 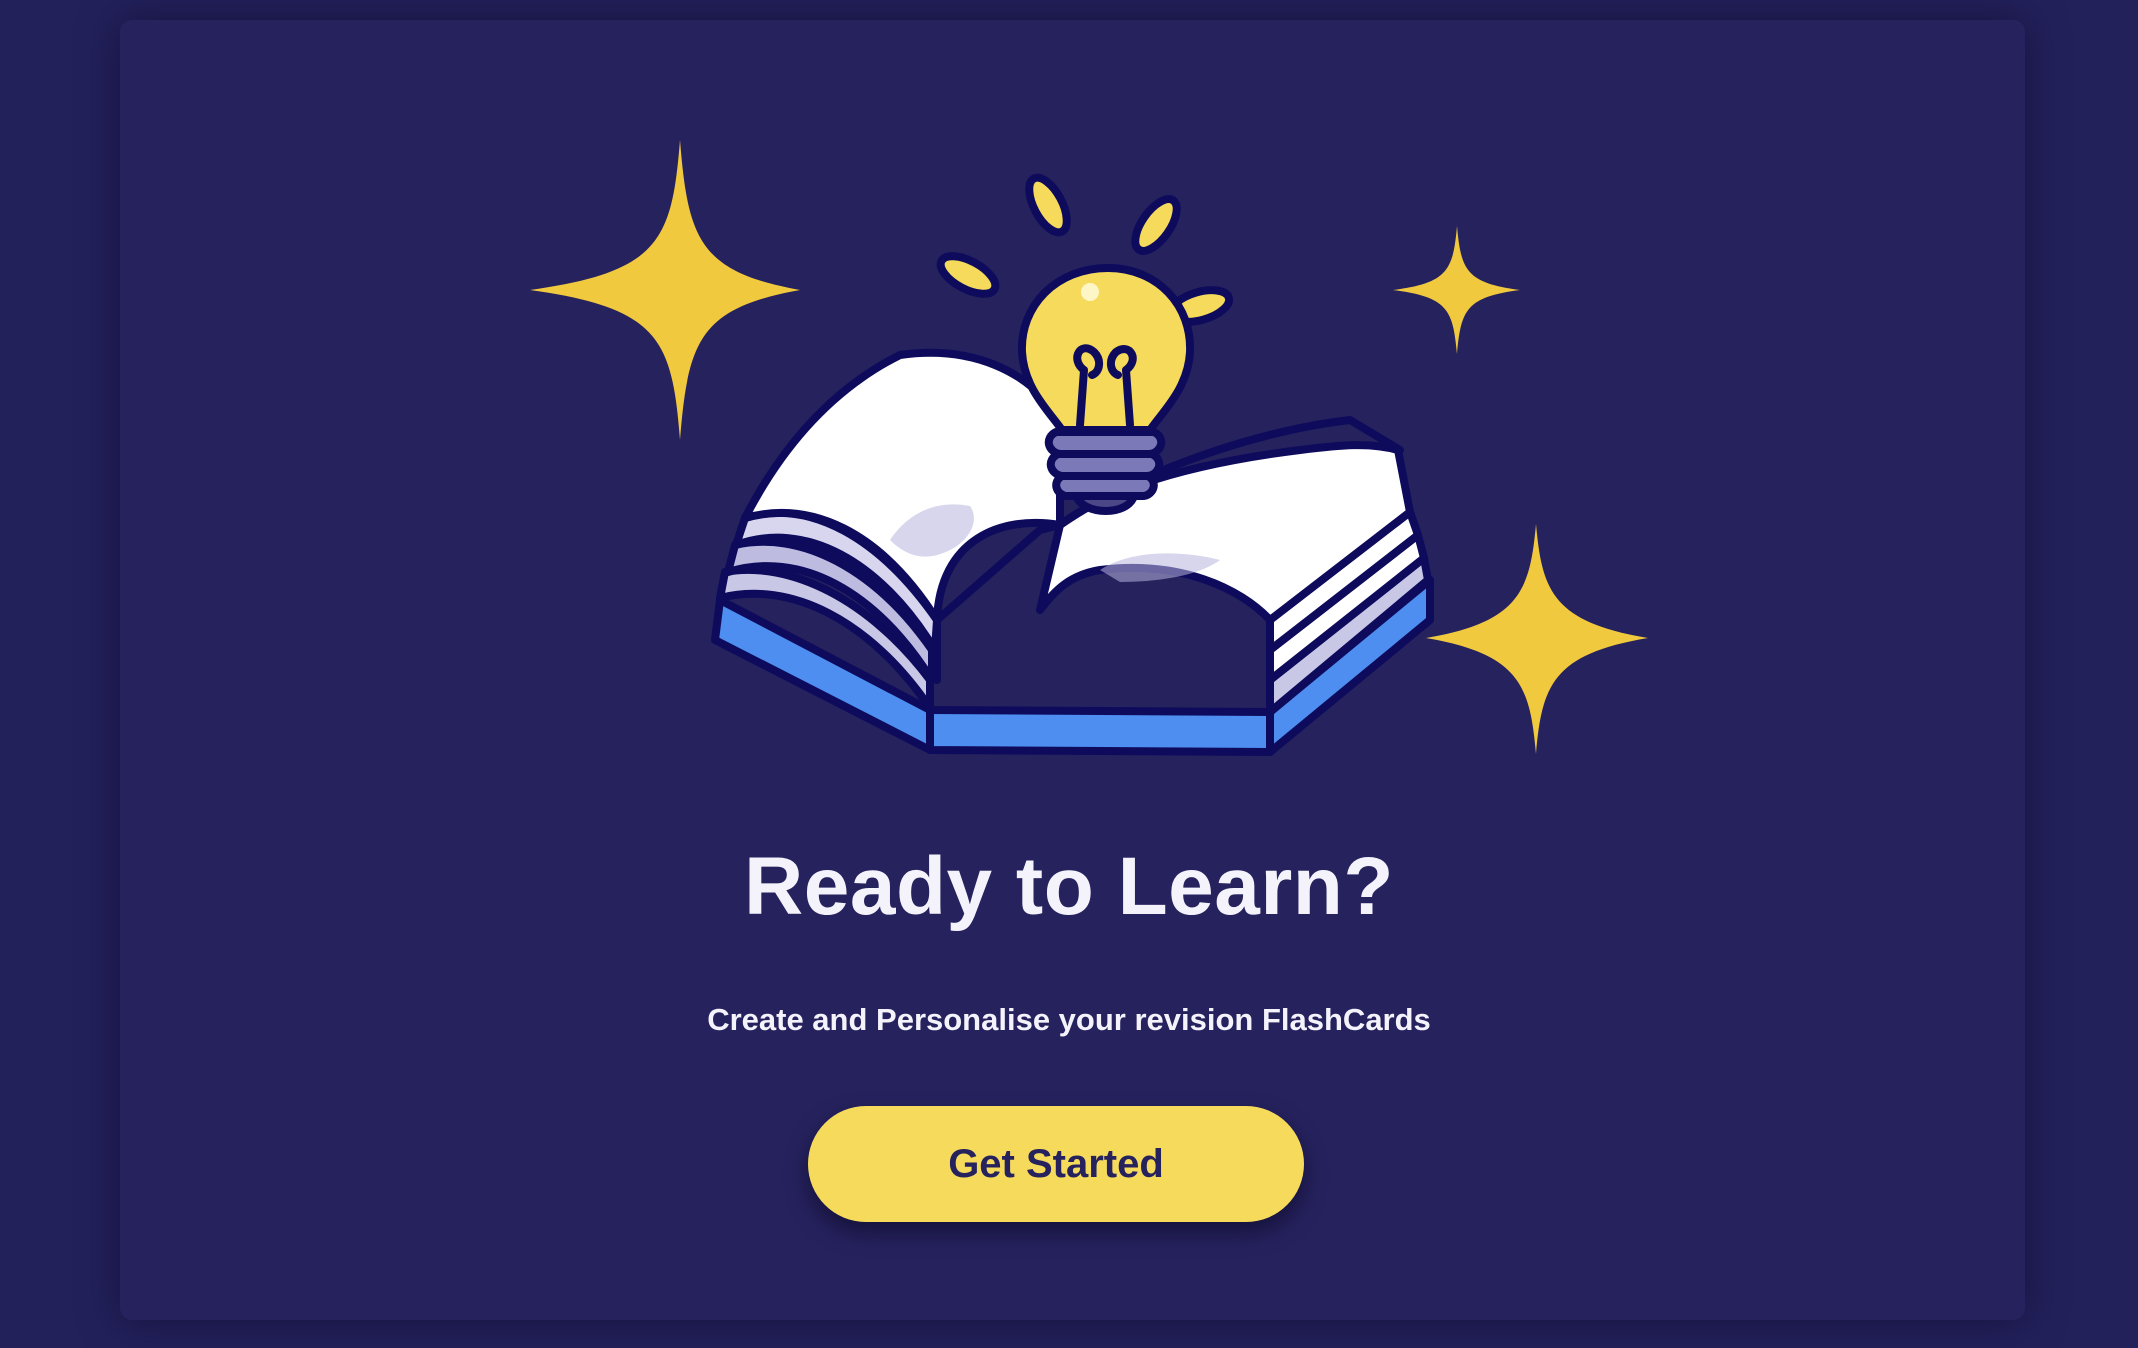 What do you see at coordinates (1069, 886) in the screenshot?
I see `page-title: Ready to Learn?` at bounding box center [1069, 886].